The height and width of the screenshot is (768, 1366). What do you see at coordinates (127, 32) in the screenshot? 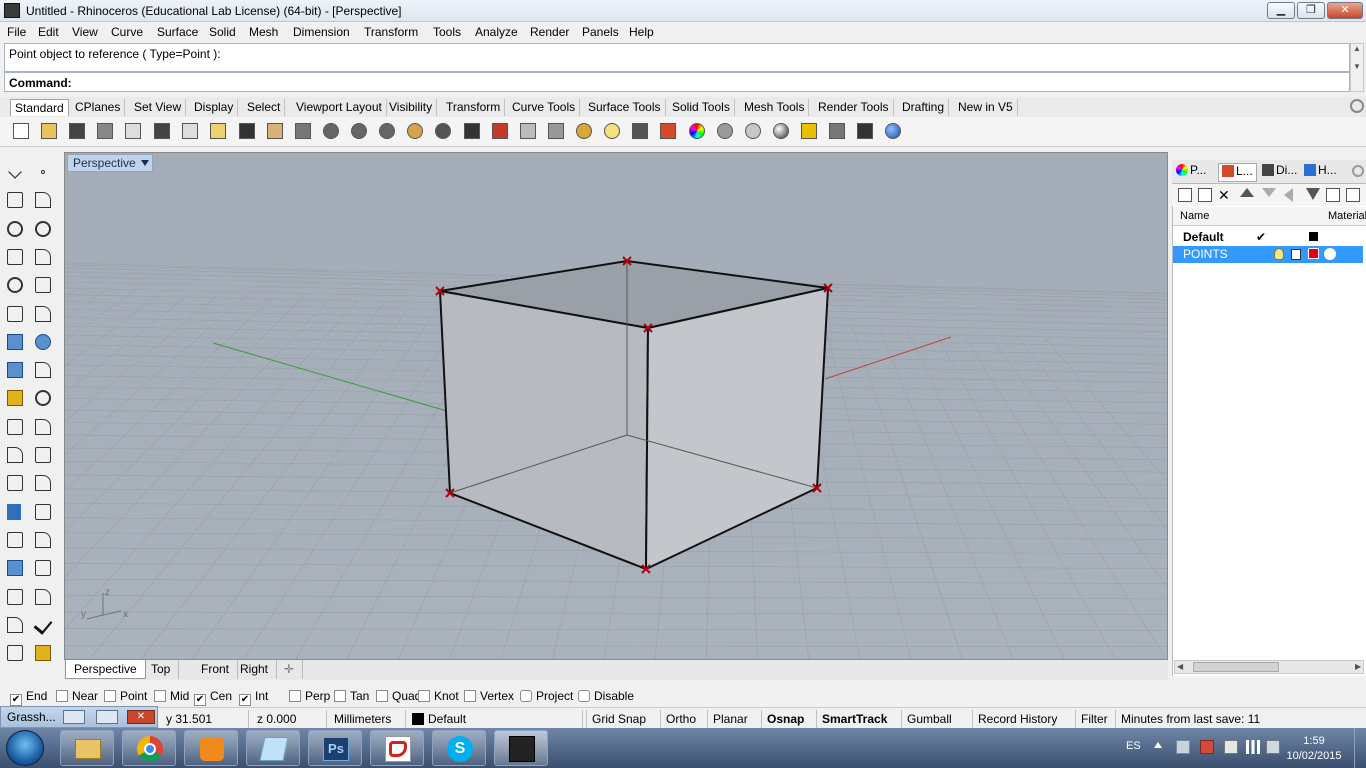
I see `menu-curve: Curve` at bounding box center [127, 32].